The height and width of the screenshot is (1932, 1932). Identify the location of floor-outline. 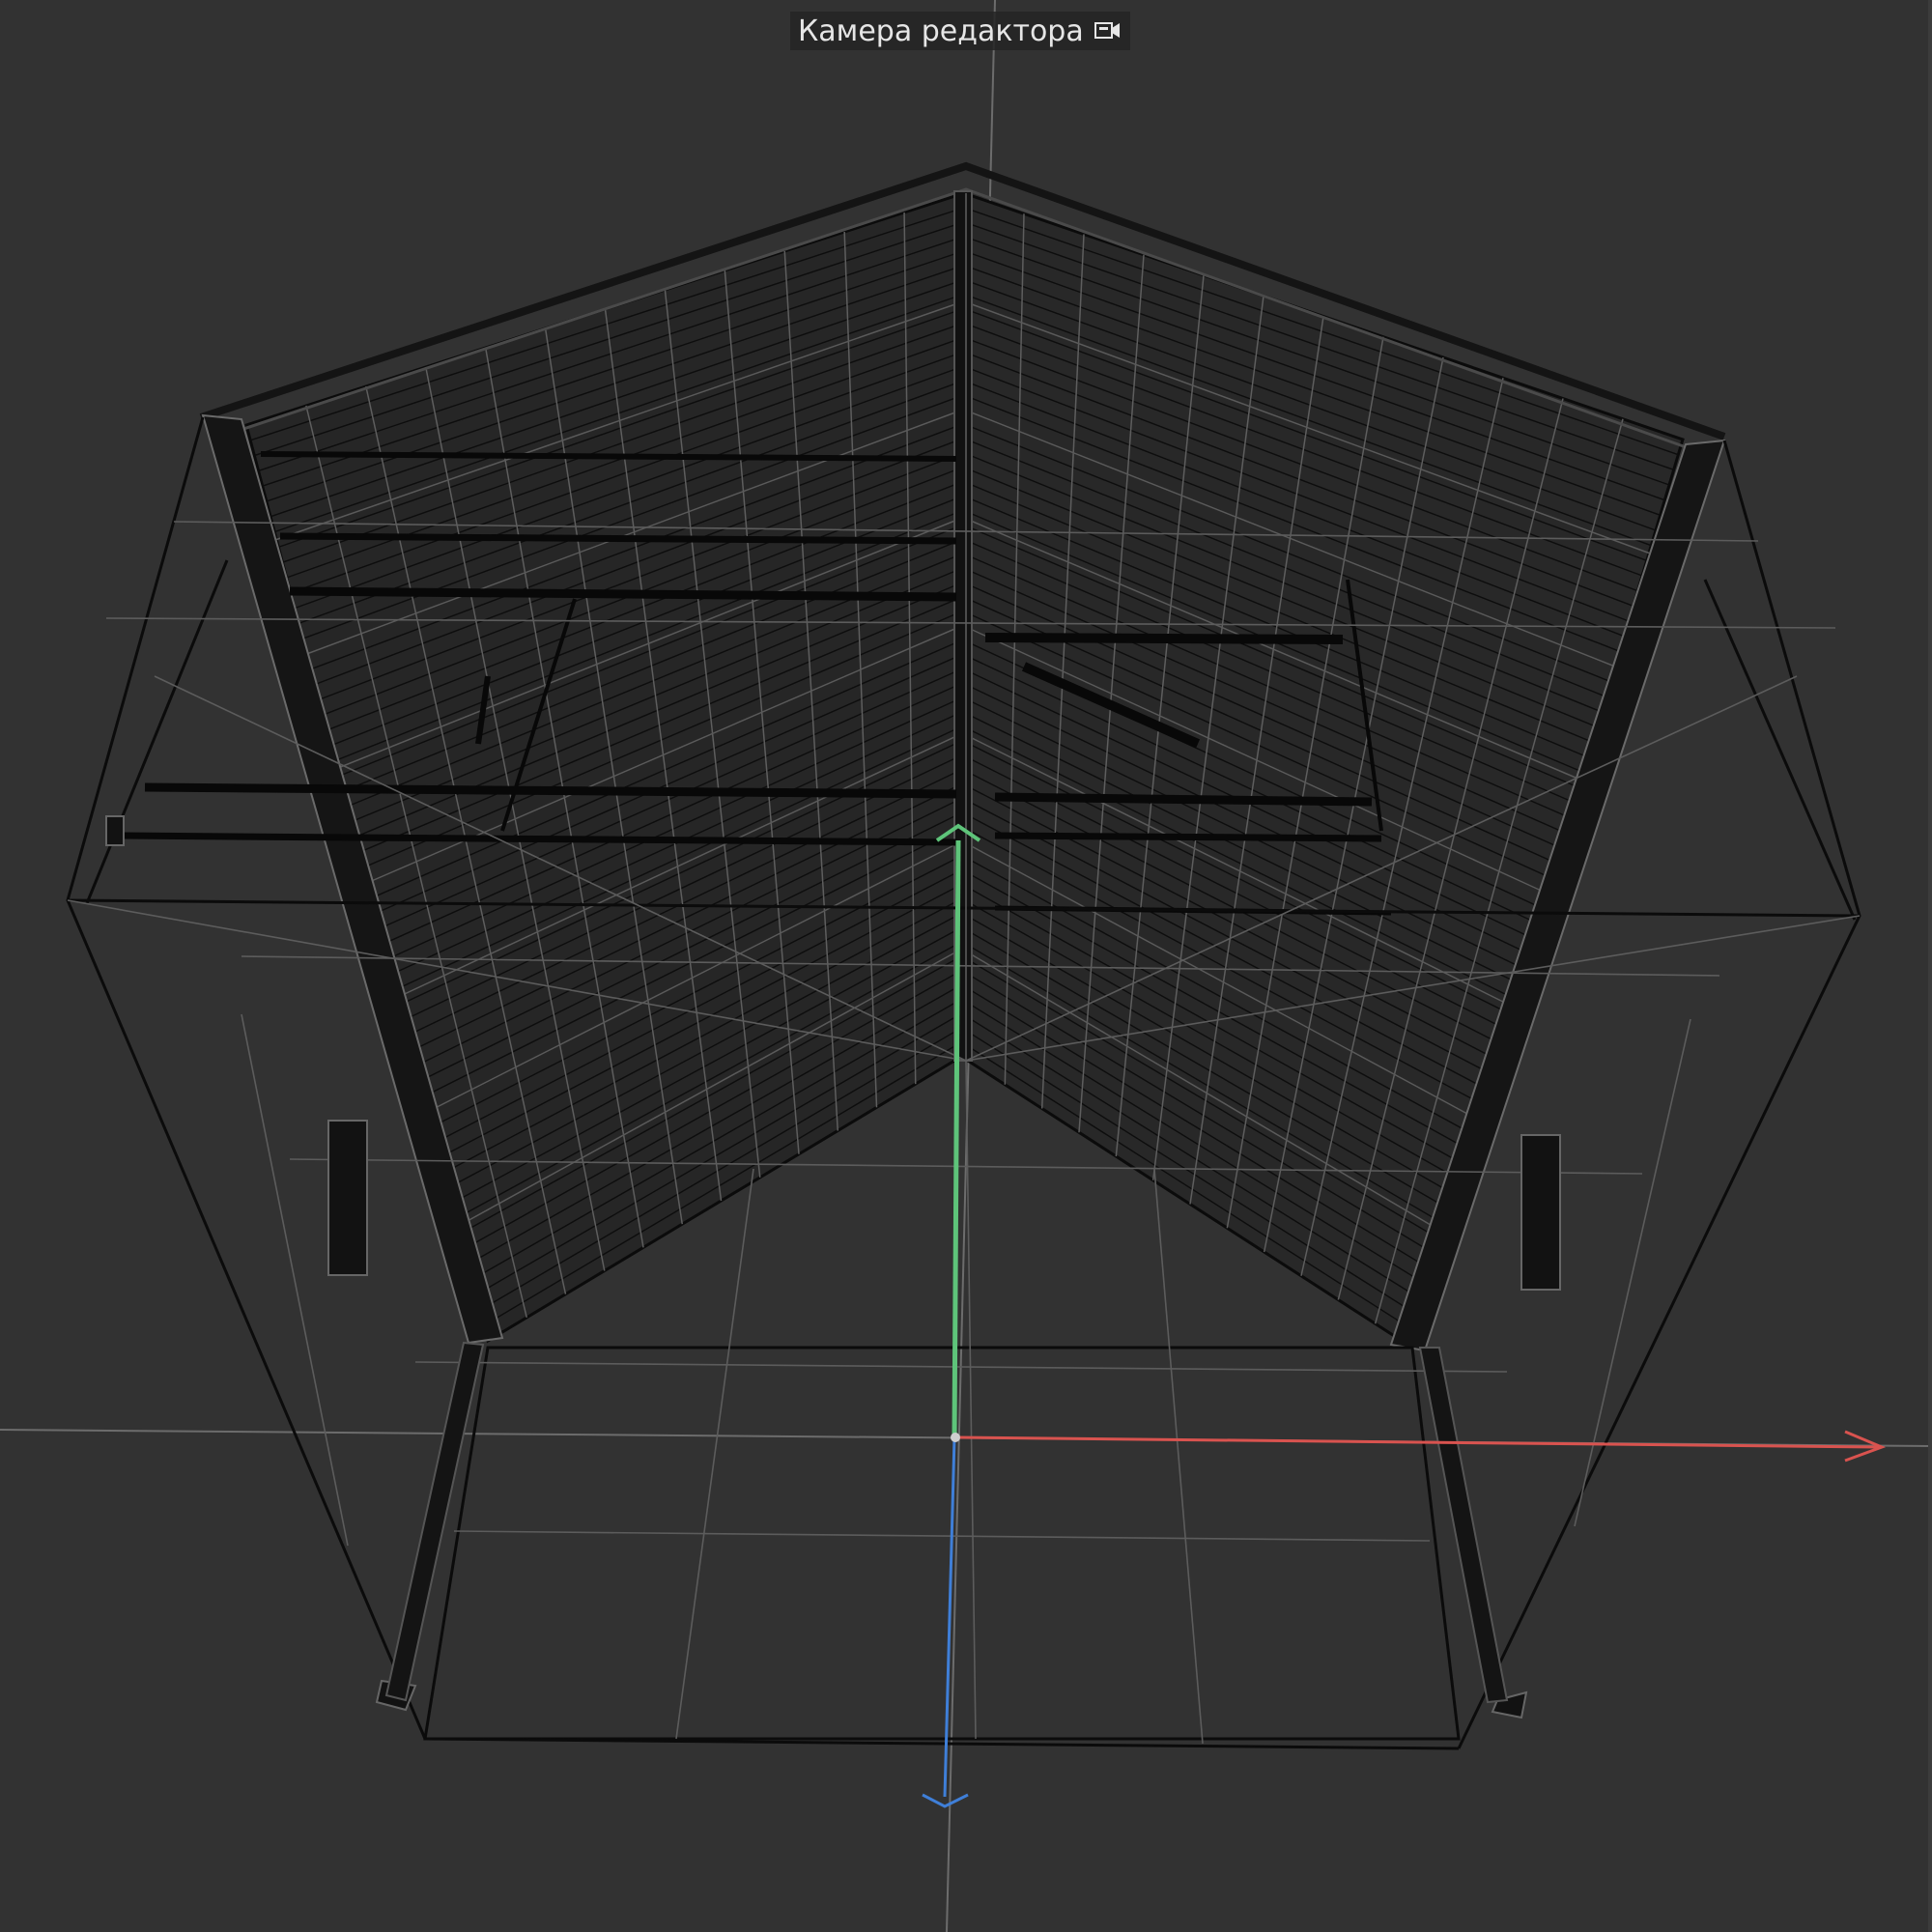
(942, 1543).